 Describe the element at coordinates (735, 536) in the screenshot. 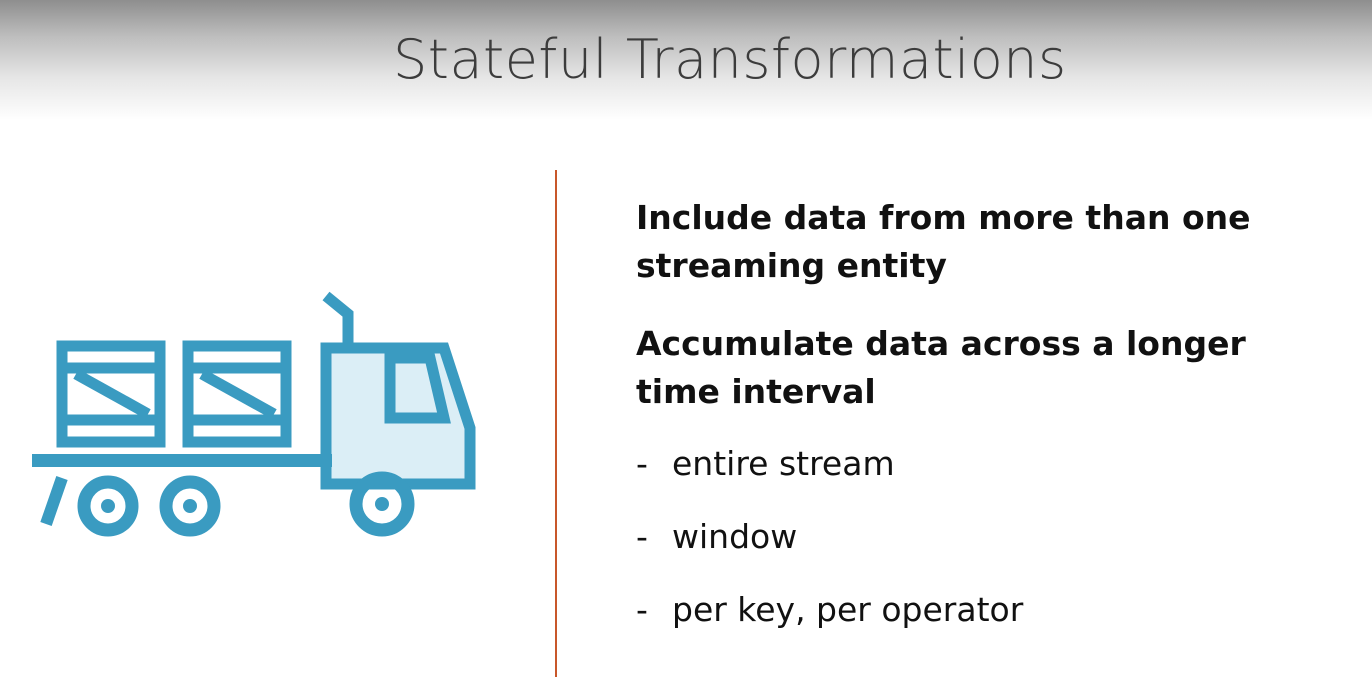

I see `sub-bullet-text: window` at that location.